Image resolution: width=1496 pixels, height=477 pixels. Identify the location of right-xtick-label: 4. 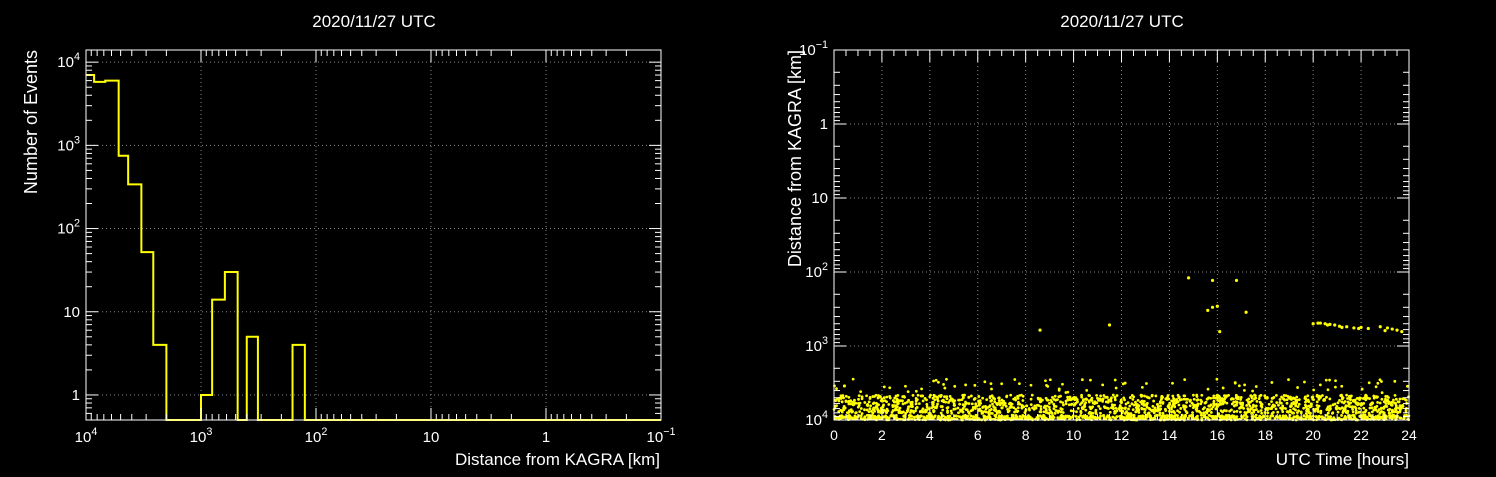
(930, 435).